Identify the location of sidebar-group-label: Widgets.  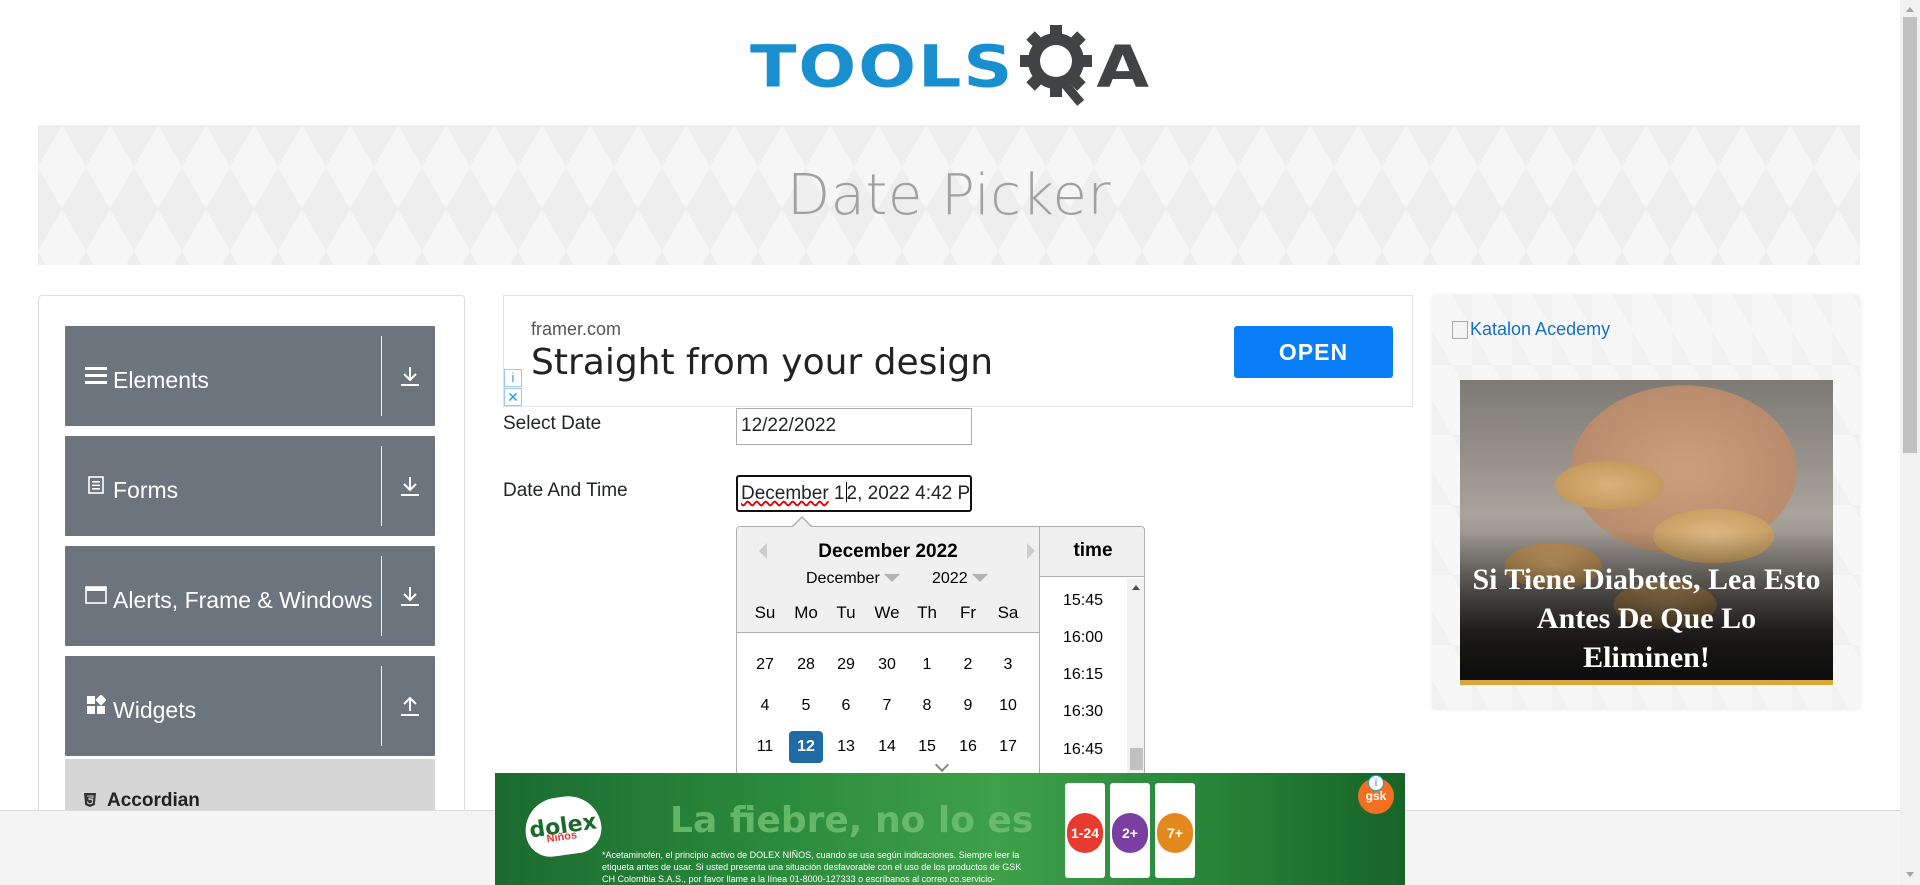
(155, 710).